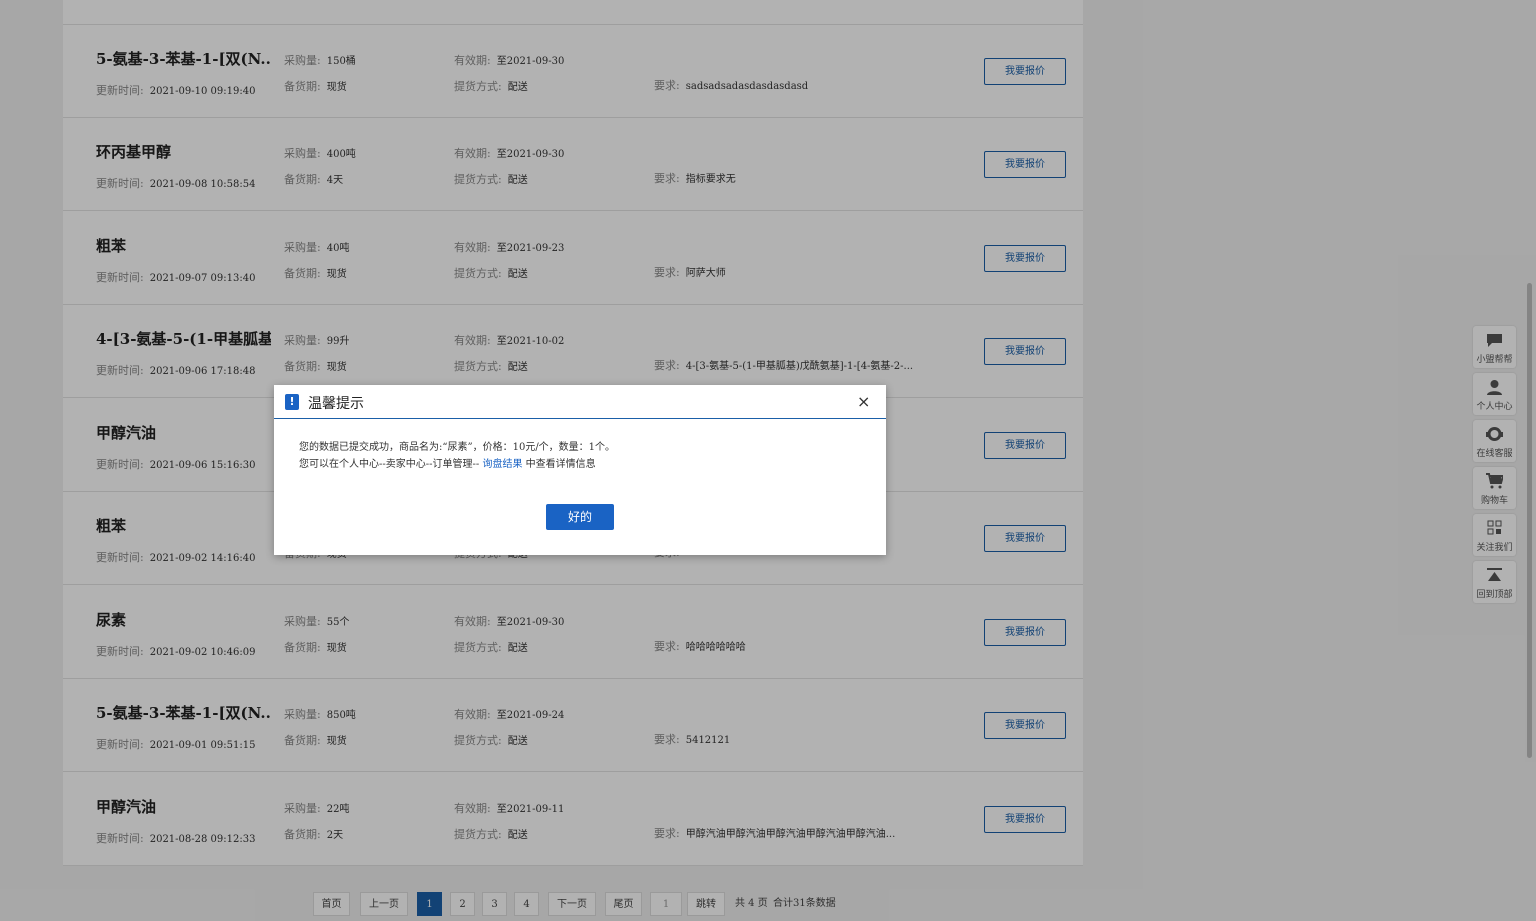 This screenshot has height=921, width=1536. I want to click on dialog-message-line1: 您的数据已提交成功，商品名为:“尿素”，价格：10元/个，数量：1个。, so click(457, 447).